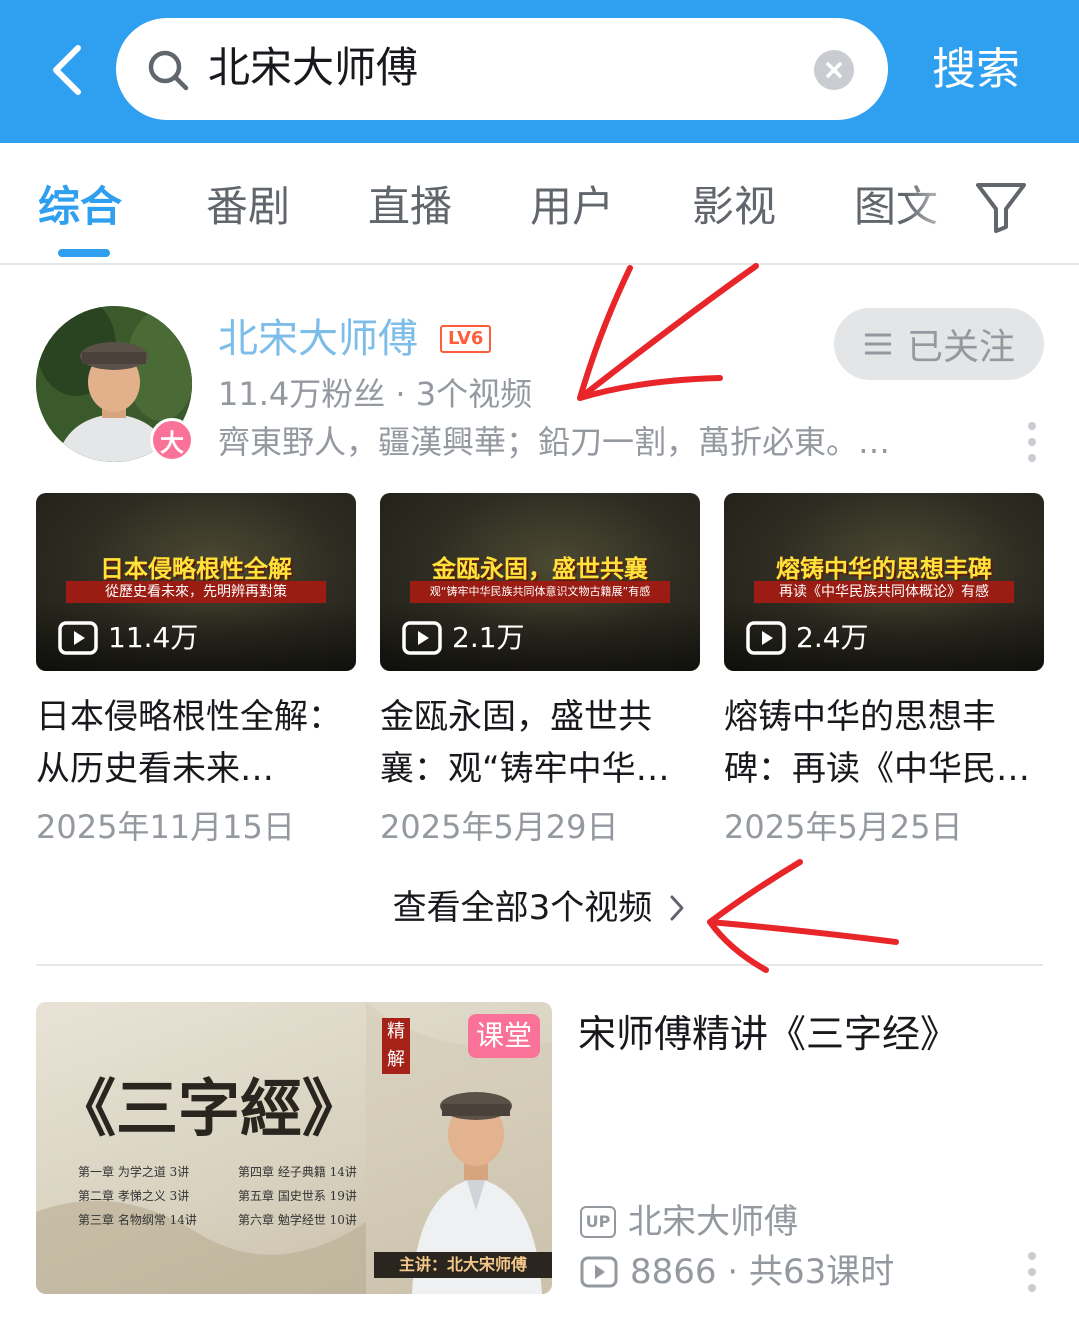  I want to click on clear-search-button, so click(834, 70).